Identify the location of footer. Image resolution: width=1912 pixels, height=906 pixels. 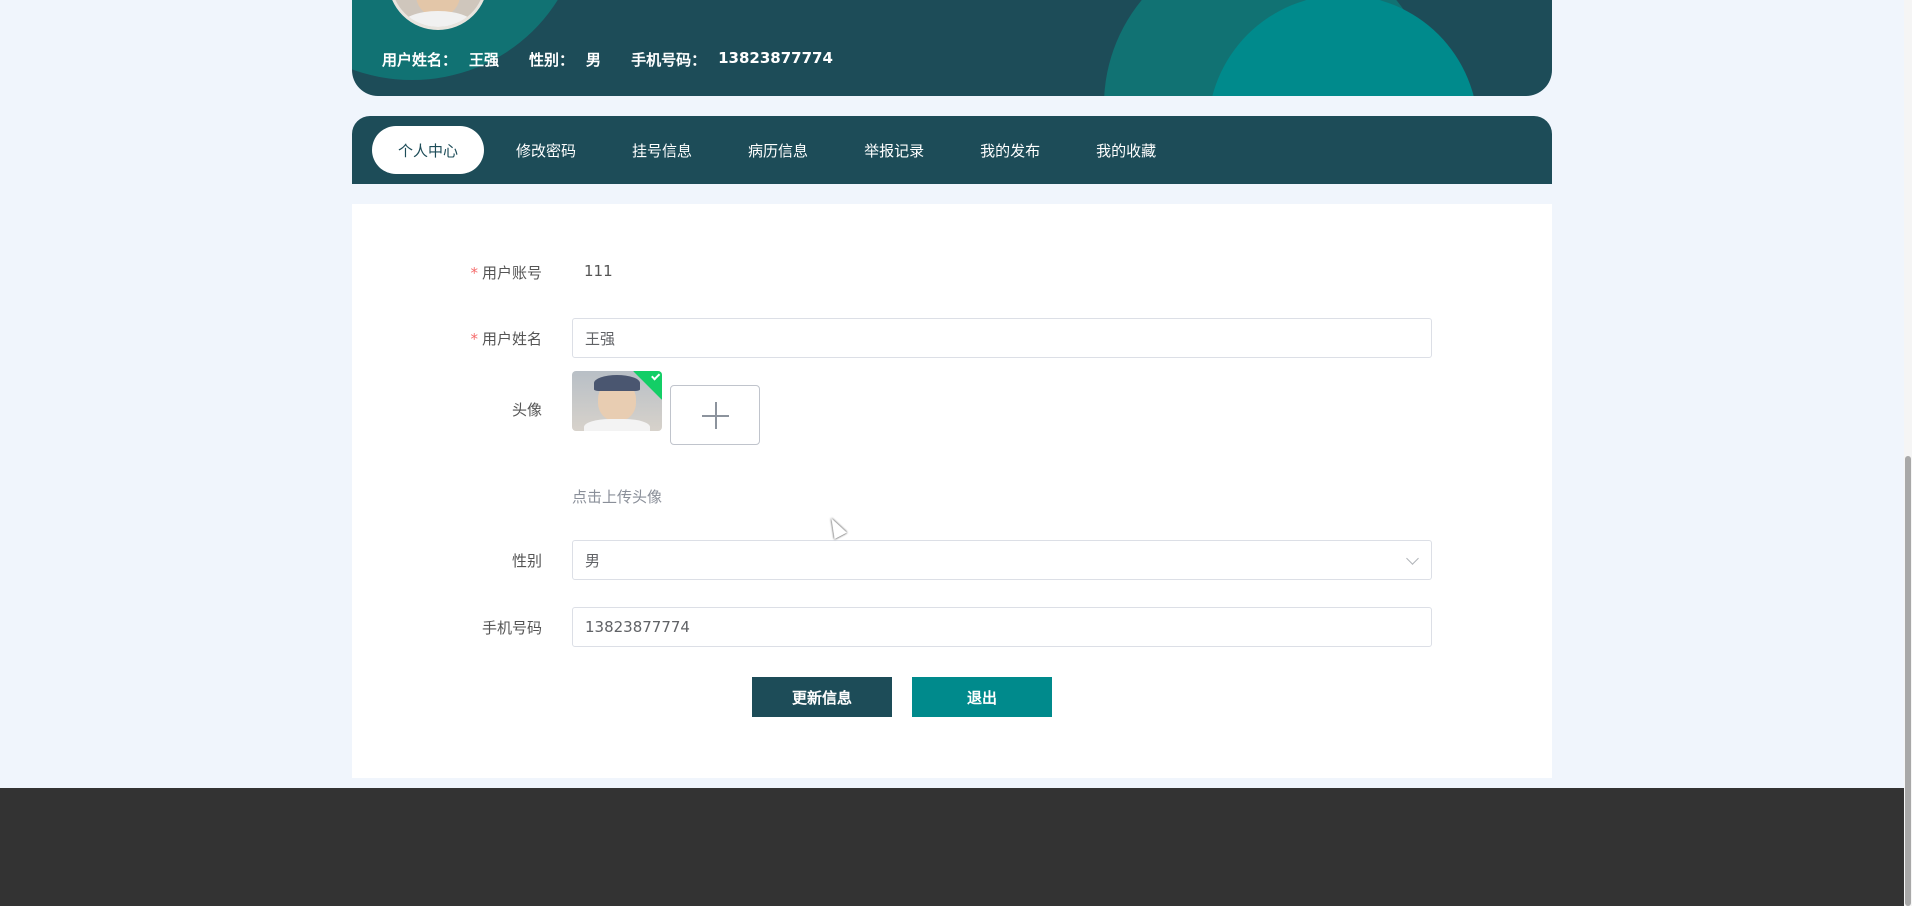
(952, 847).